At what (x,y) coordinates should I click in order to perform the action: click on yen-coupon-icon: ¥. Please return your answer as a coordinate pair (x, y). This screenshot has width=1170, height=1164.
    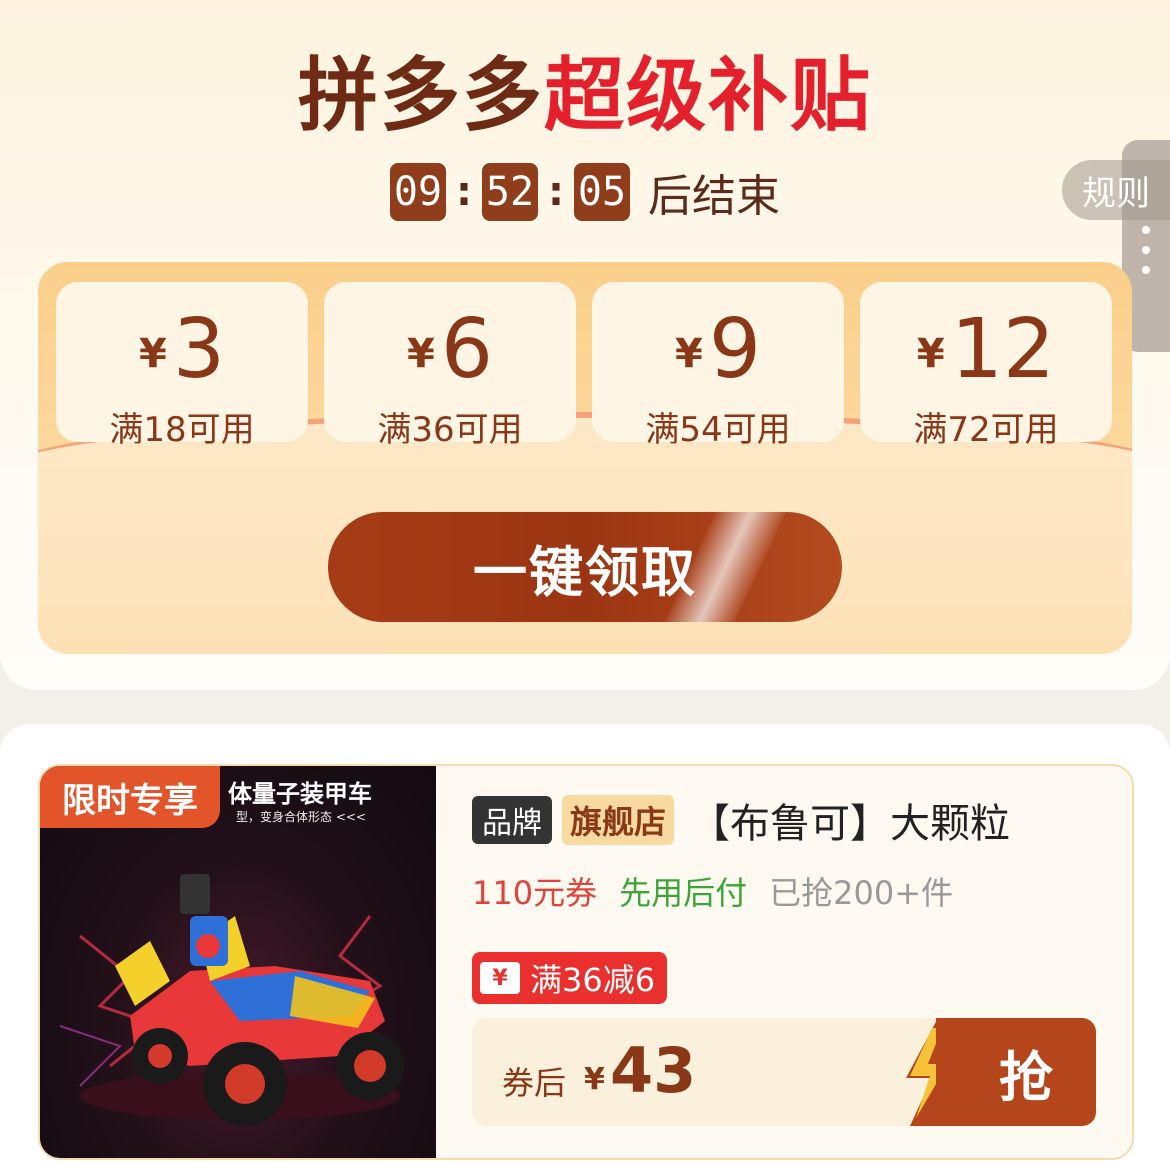
    Looking at the image, I should click on (500, 978).